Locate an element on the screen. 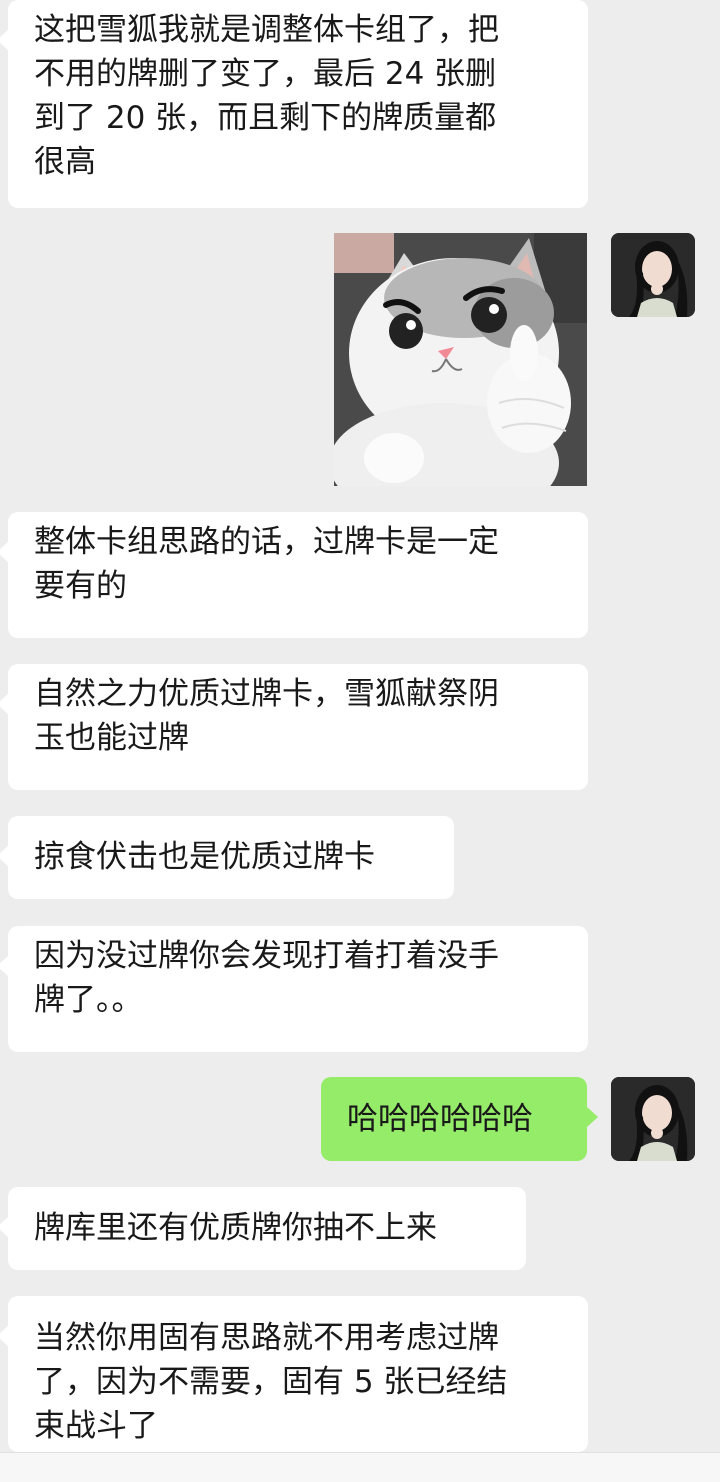  incoming-message-bubble: 因为没过牌你会发现打着打着没手 牌了。。 is located at coordinates (294, 989).